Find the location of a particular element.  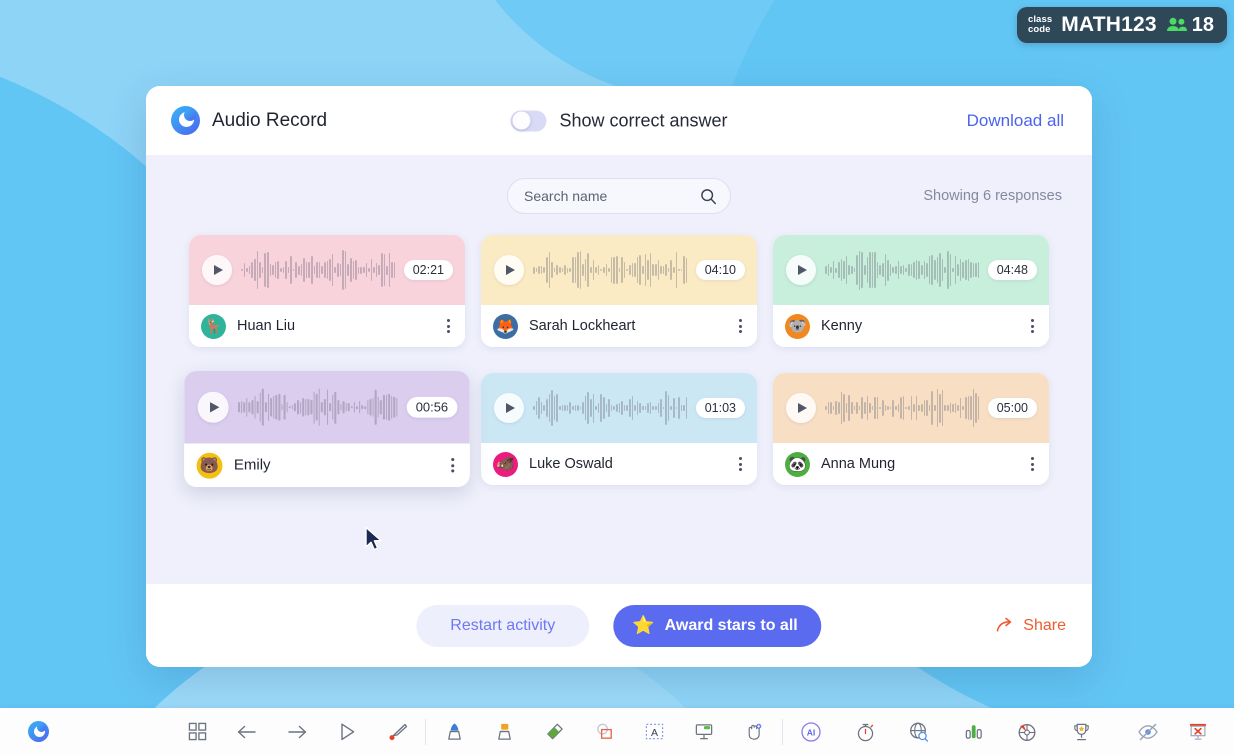

select-tool-button is located at coordinates (347, 732).